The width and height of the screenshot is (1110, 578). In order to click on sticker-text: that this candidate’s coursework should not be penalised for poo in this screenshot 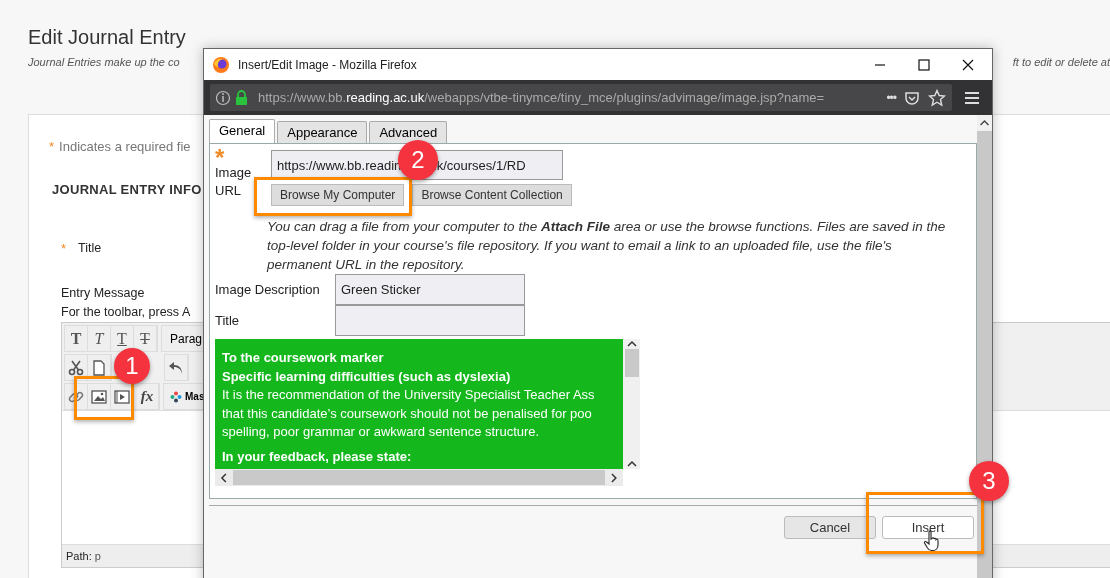, I will do `click(407, 413)`.